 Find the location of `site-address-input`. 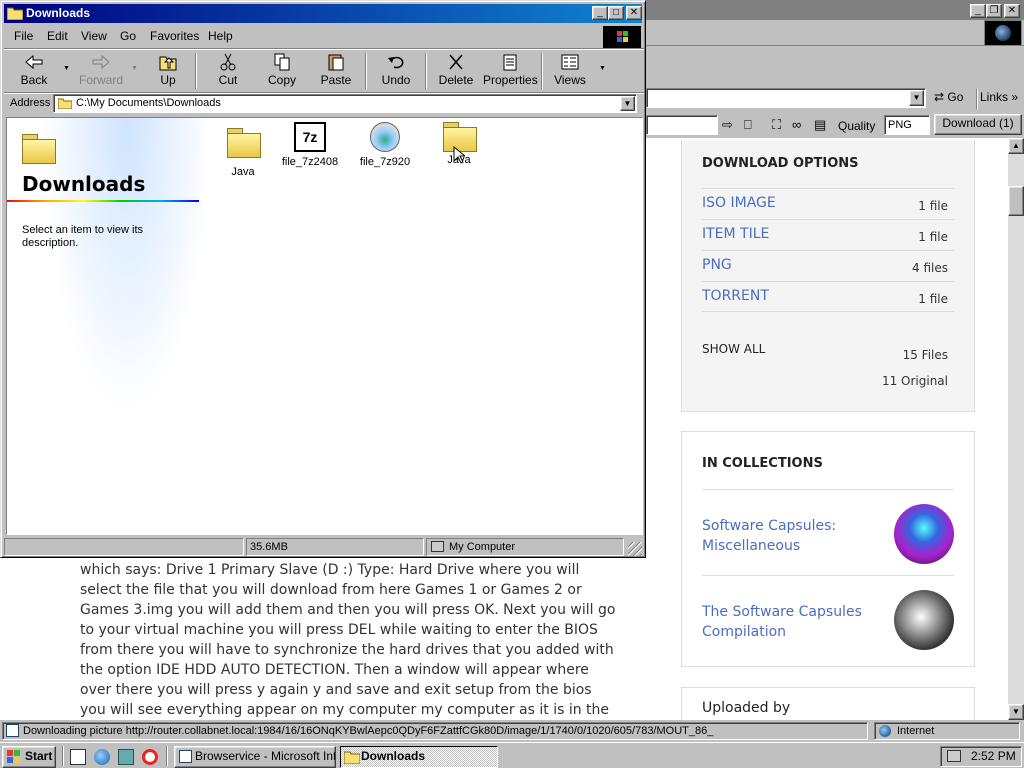

site-address-input is located at coordinates (682, 125).